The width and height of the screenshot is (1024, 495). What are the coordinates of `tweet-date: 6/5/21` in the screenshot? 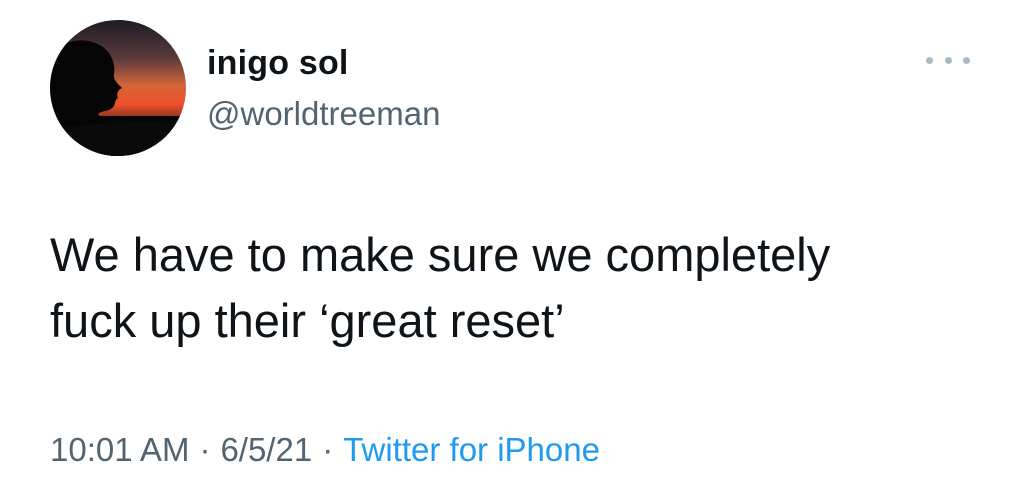 It's located at (266, 449).